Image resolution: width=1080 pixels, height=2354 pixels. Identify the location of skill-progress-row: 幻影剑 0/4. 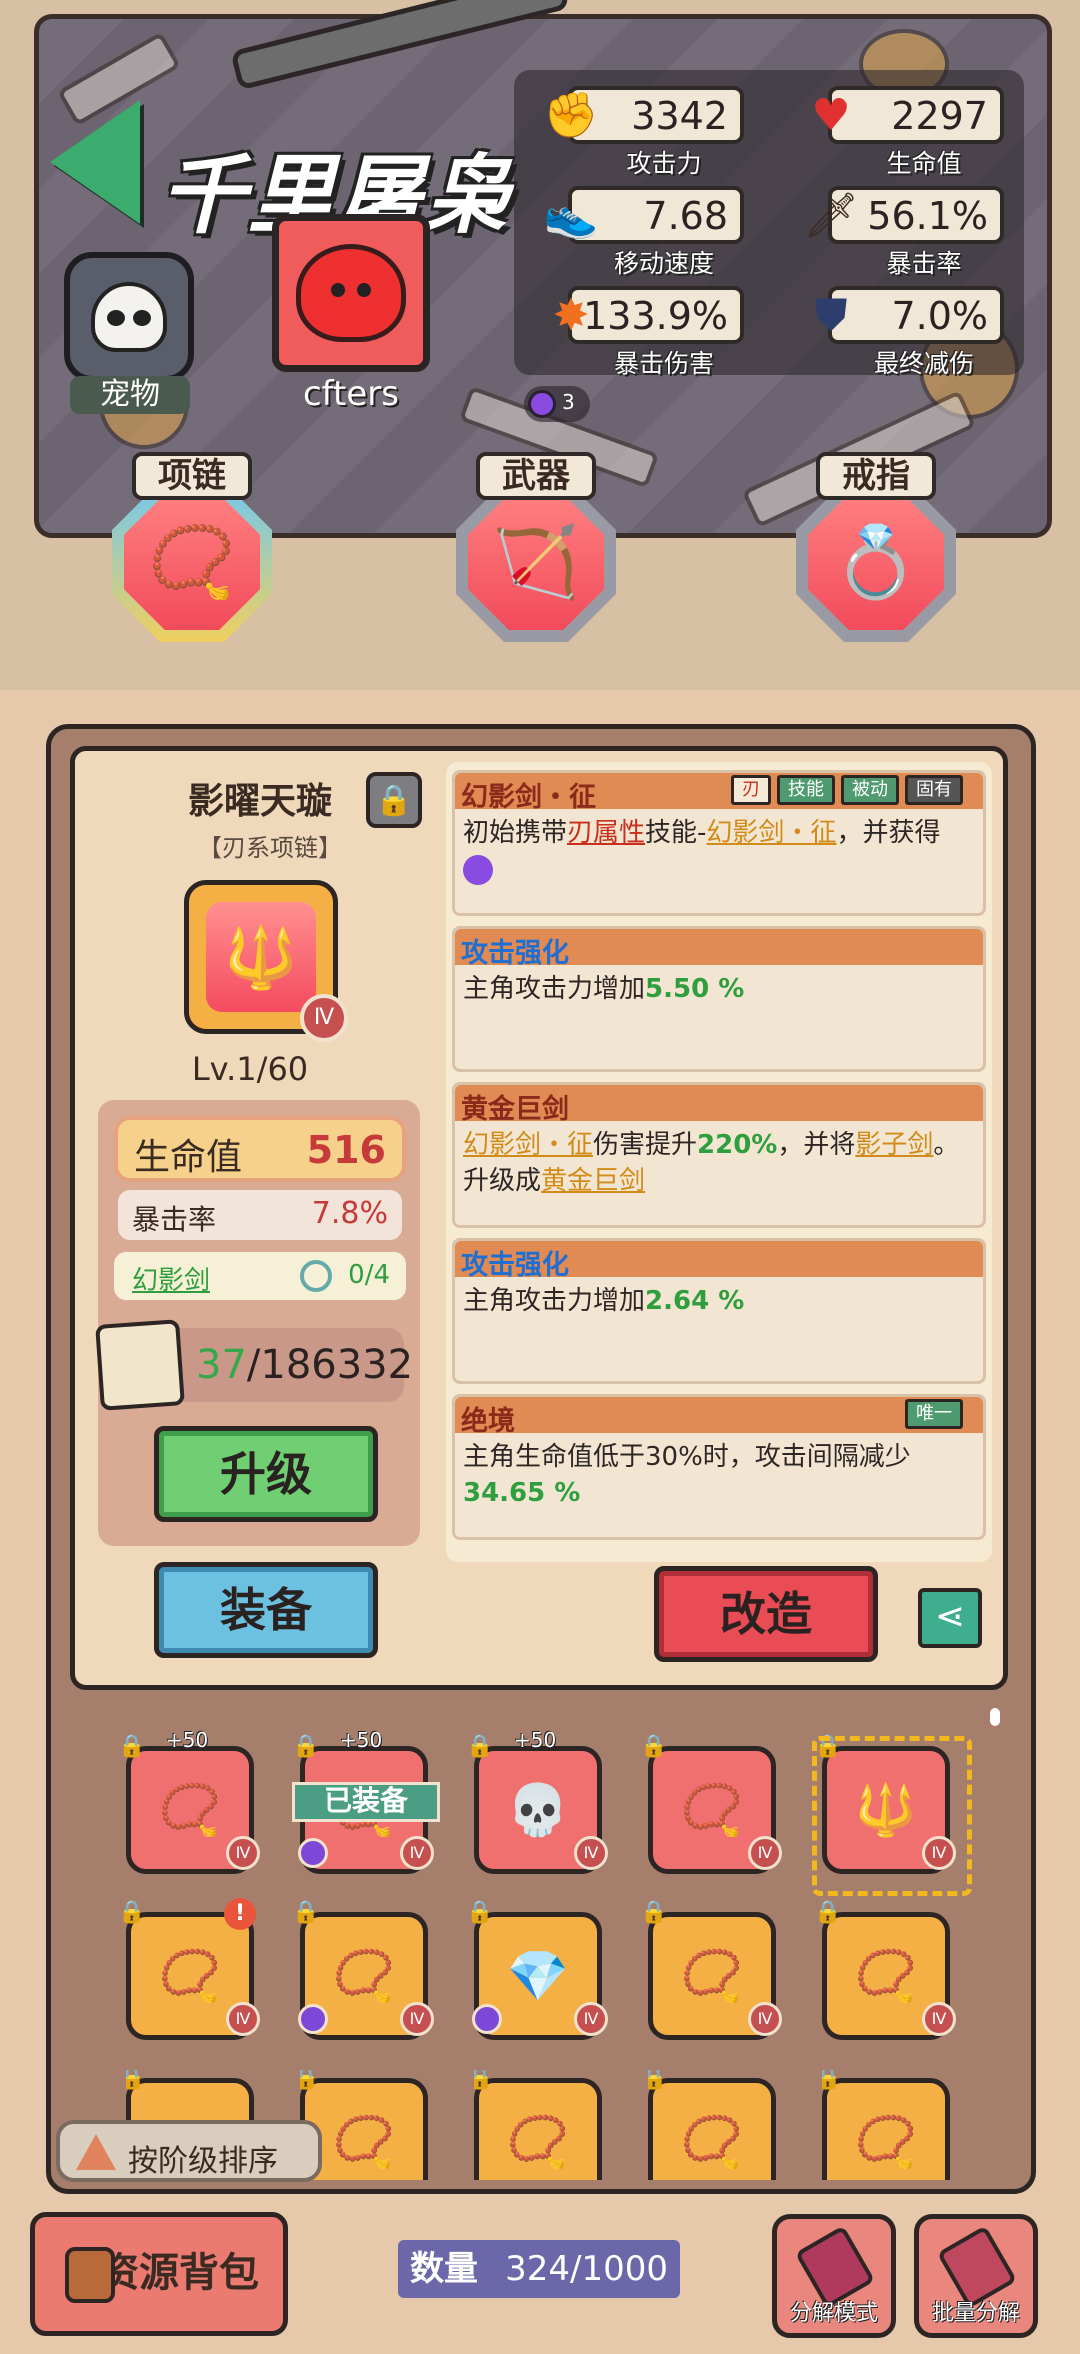
(260, 1276).